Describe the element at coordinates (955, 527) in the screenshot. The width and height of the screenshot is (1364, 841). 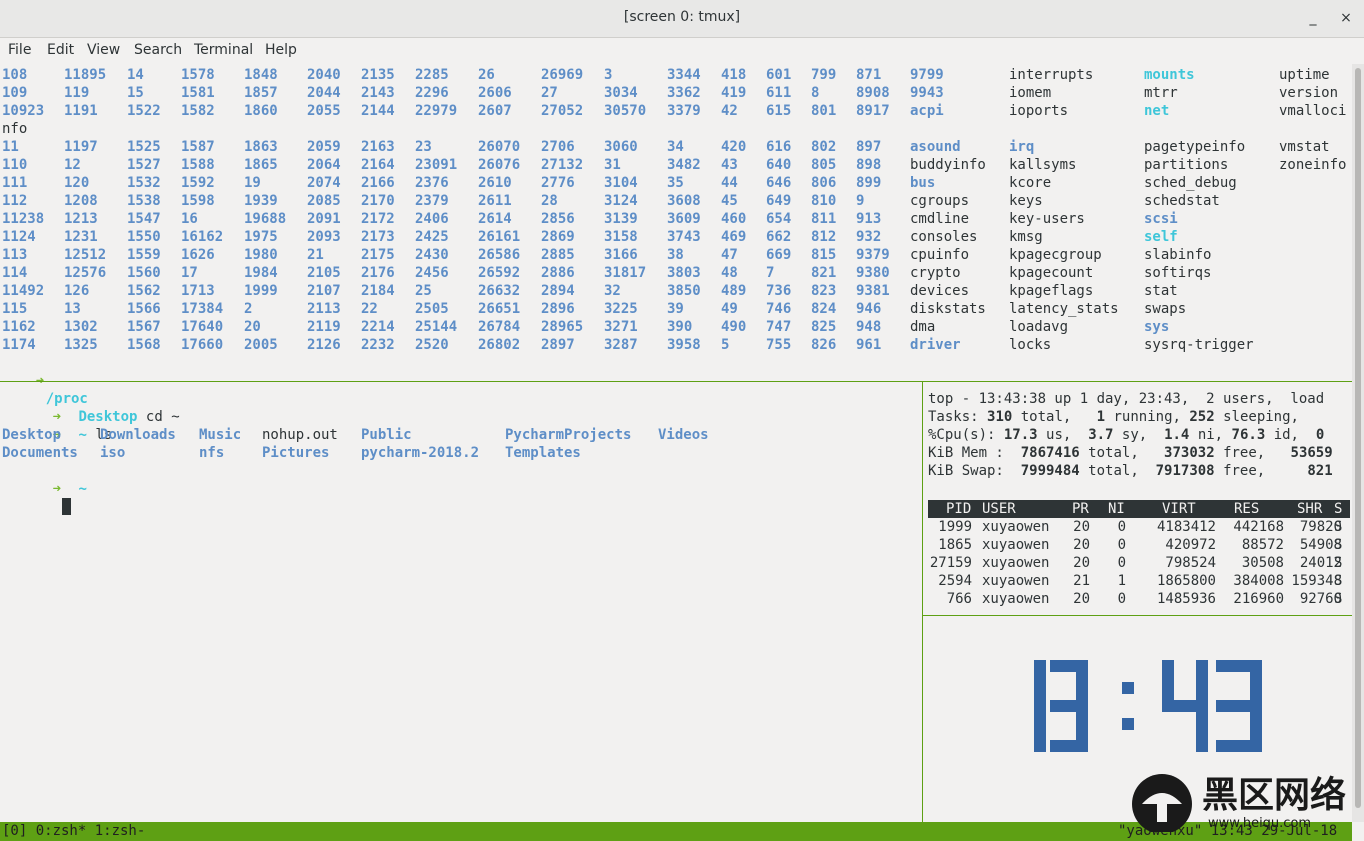
I see `process-cell: 1999` at that location.